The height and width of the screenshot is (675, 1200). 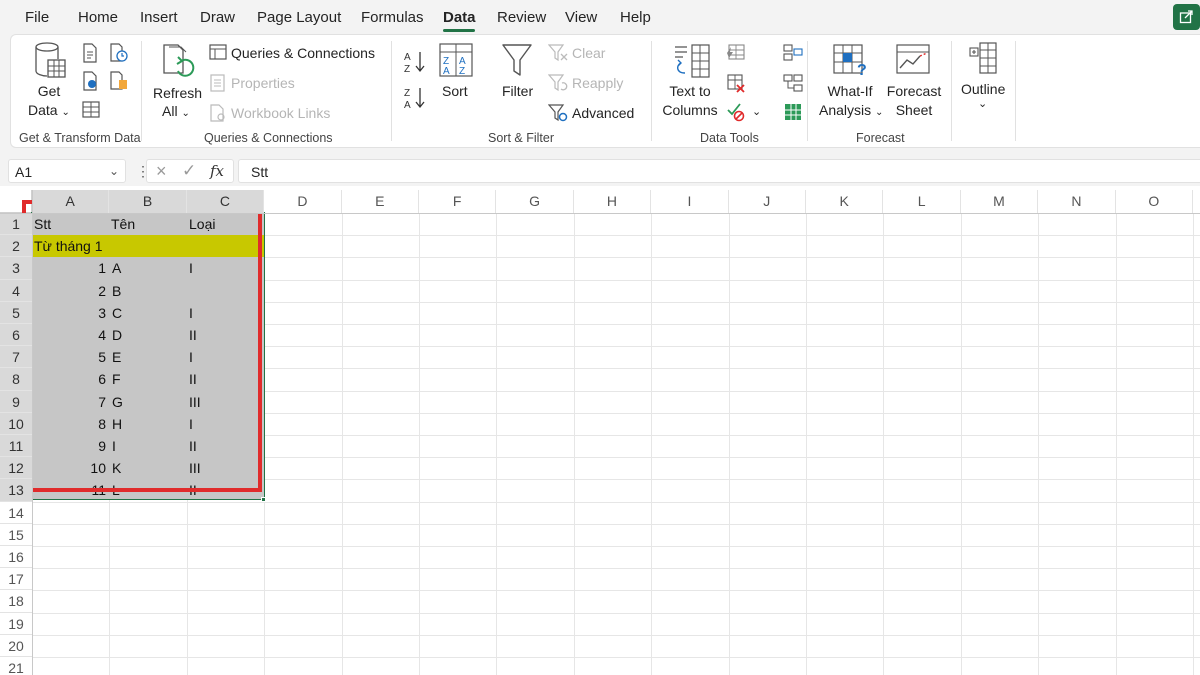 I want to click on menu-file: File, so click(x=37, y=17).